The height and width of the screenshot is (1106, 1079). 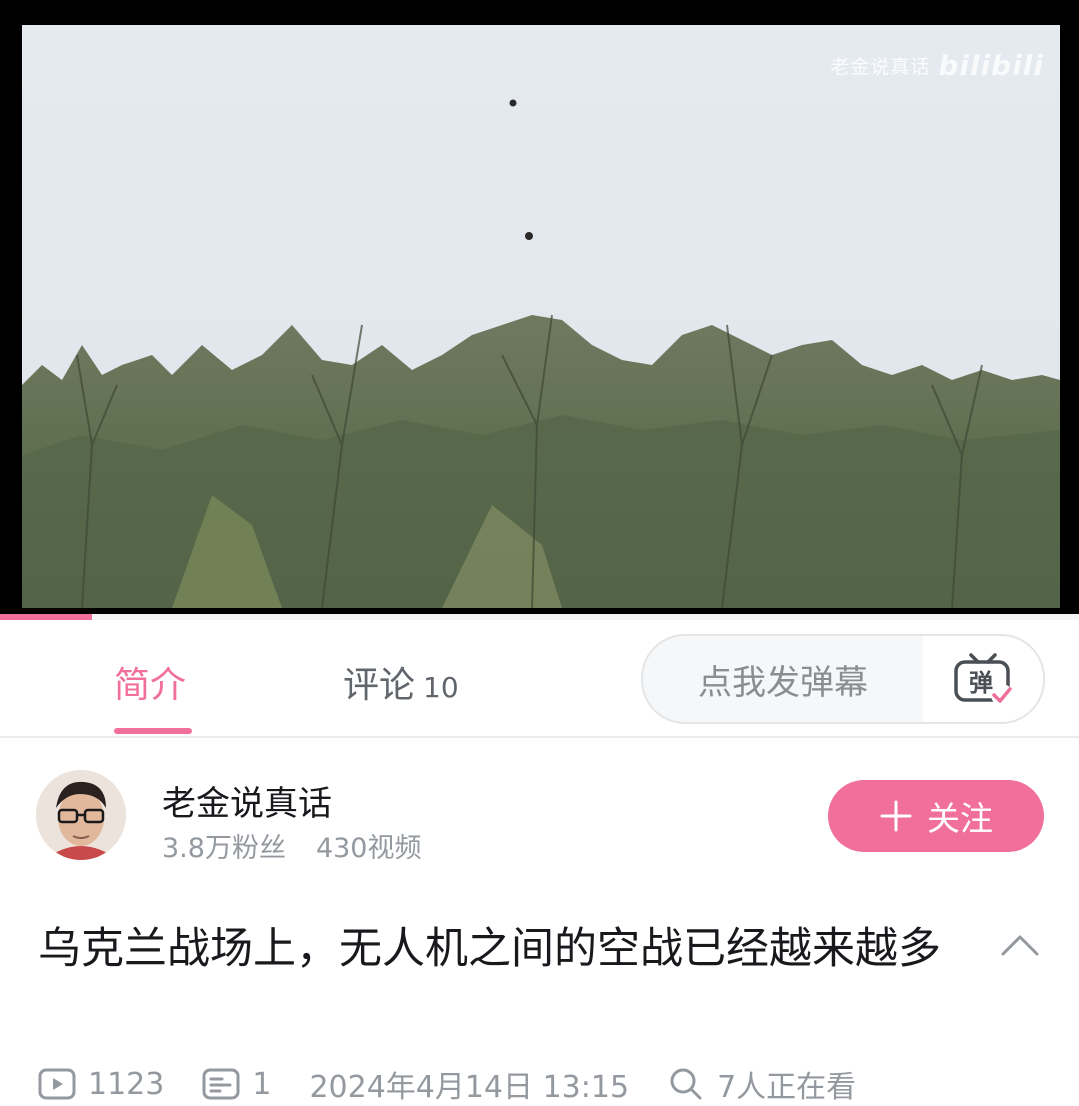 I want to click on uploader-avatar, so click(x=81, y=815).